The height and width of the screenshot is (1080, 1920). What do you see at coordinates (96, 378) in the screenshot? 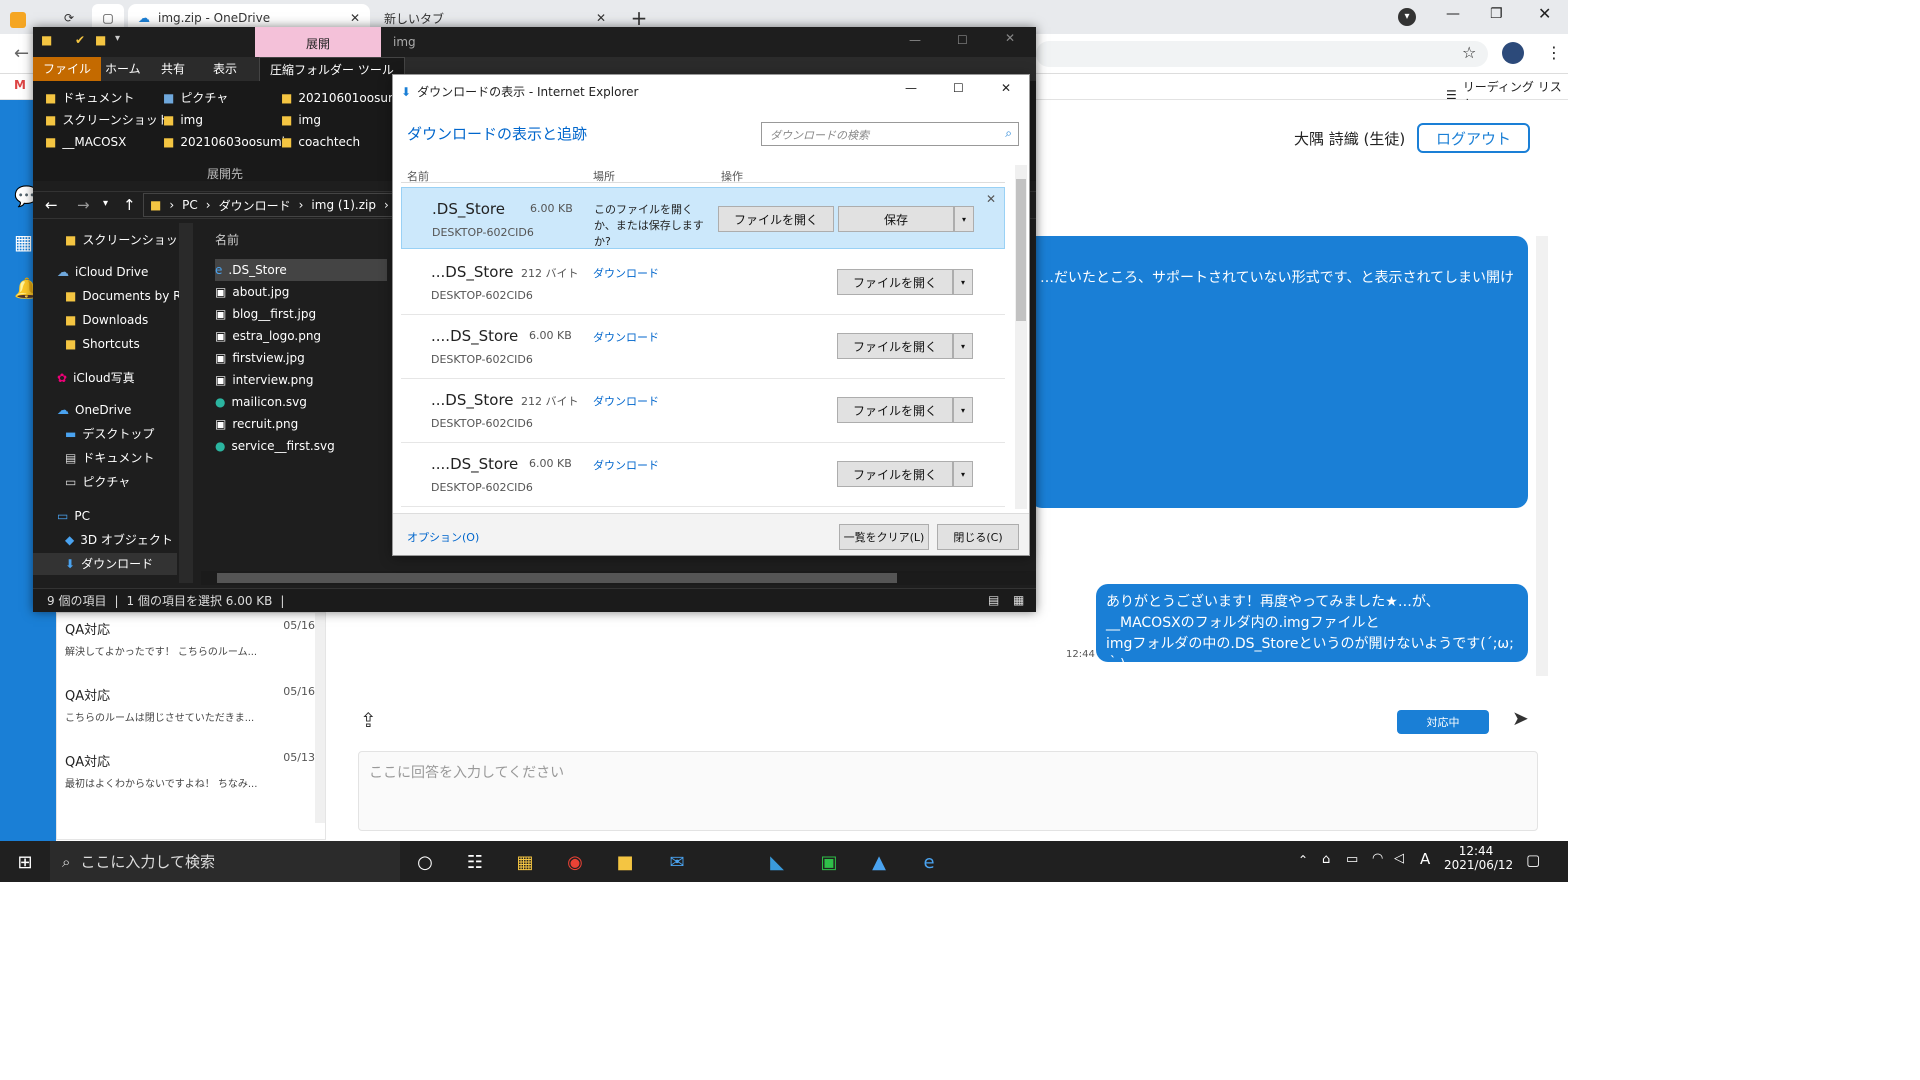
I see `nav-item: ✿ iCloud写真` at bounding box center [96, 378].